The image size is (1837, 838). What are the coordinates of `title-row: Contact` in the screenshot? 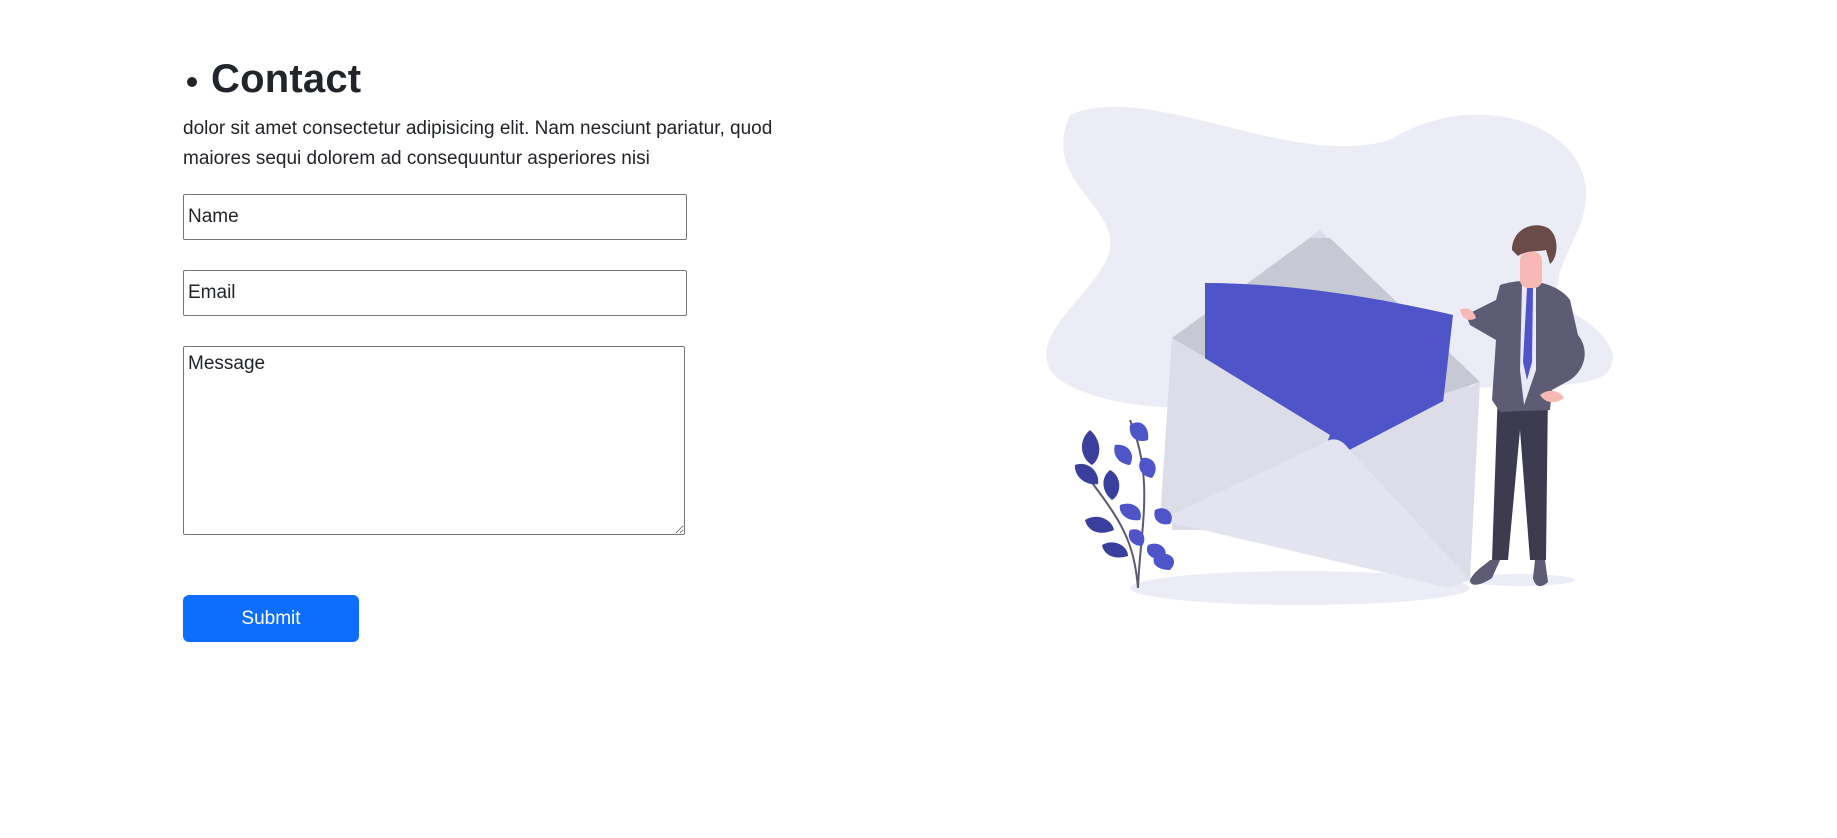 It's located at (493, 79).